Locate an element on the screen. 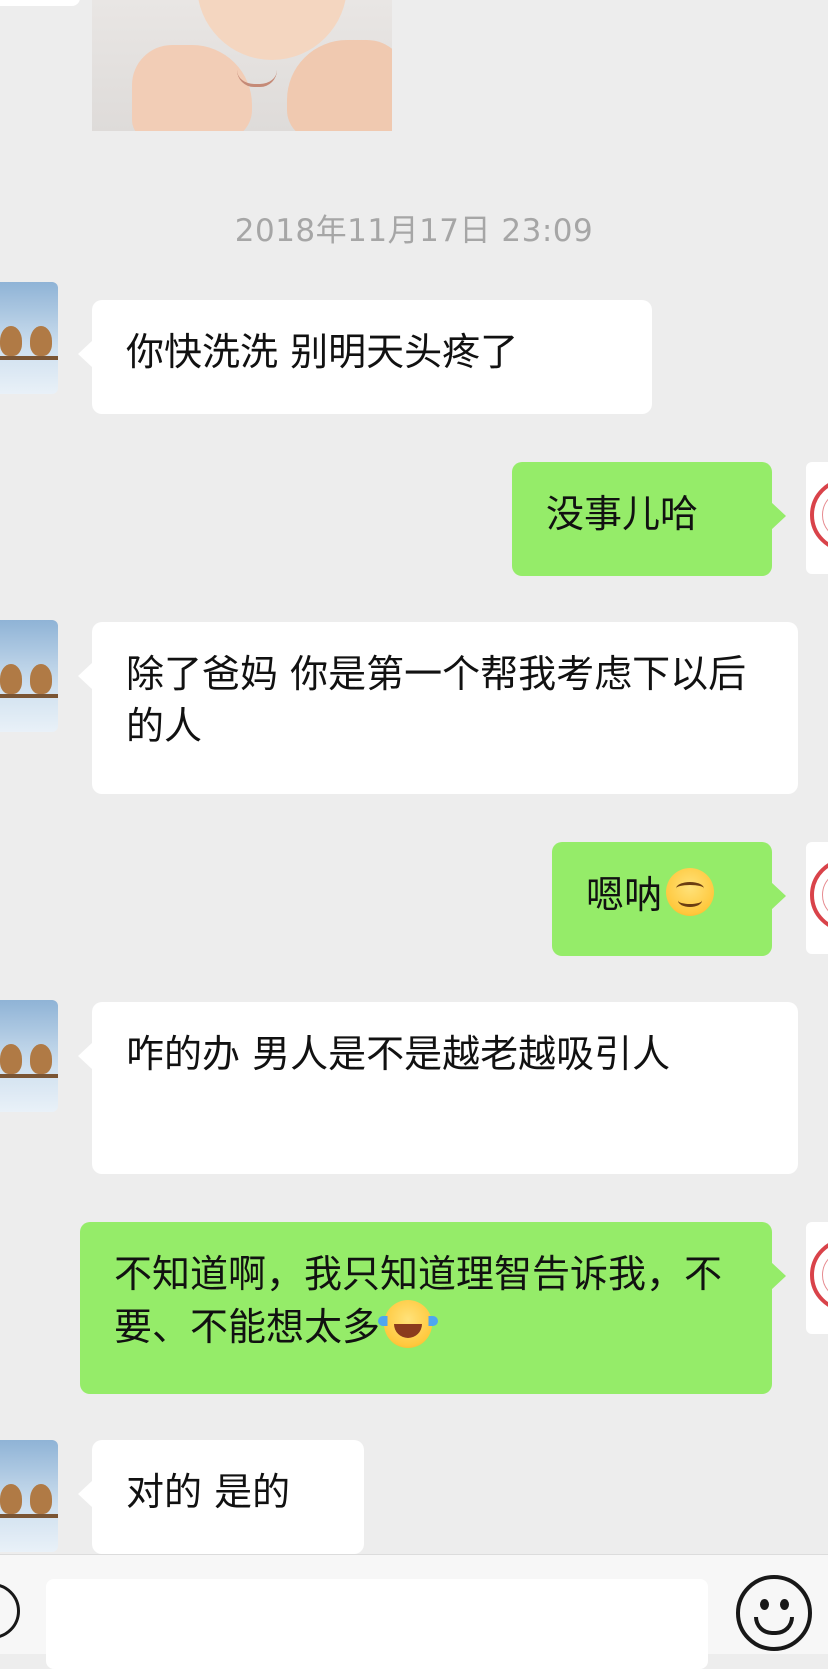 The height and width of the screenshot is (1669, 828). message-text: 咋的办 男人是不是越老越吸引人 is located at coordinates (398, 1054).